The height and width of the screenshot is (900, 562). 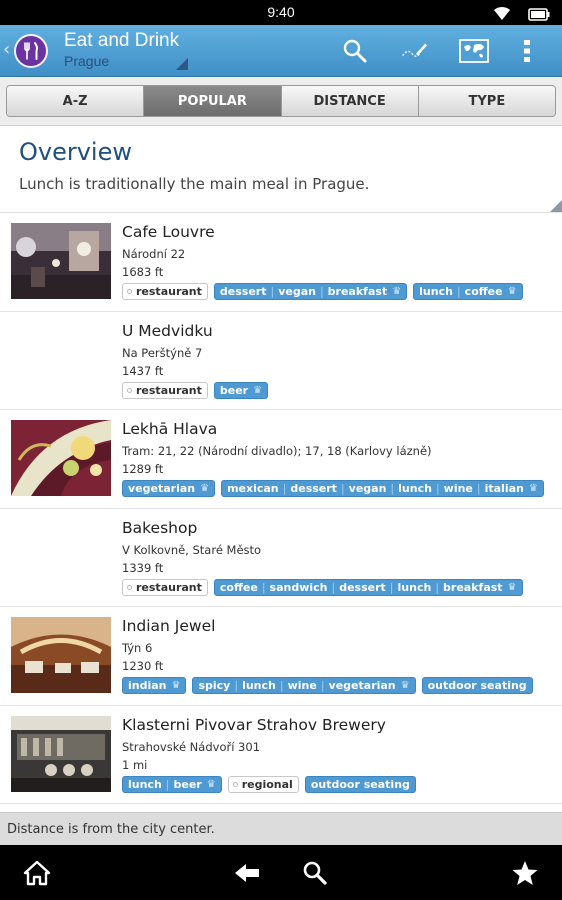 What do you see at coordinates (86, 61) in the screenshot?
I see `city-spinner: Prague` at bounding box center [86, 61].